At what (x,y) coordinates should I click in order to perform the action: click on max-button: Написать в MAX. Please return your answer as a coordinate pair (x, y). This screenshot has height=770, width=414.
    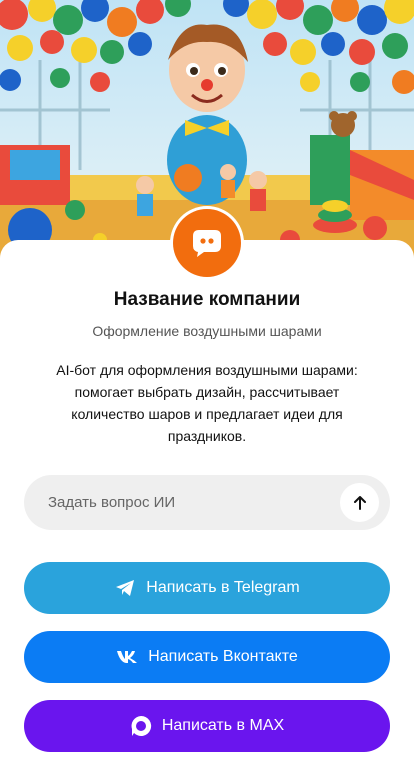
    Looking at the image, I should click on (207, 726).